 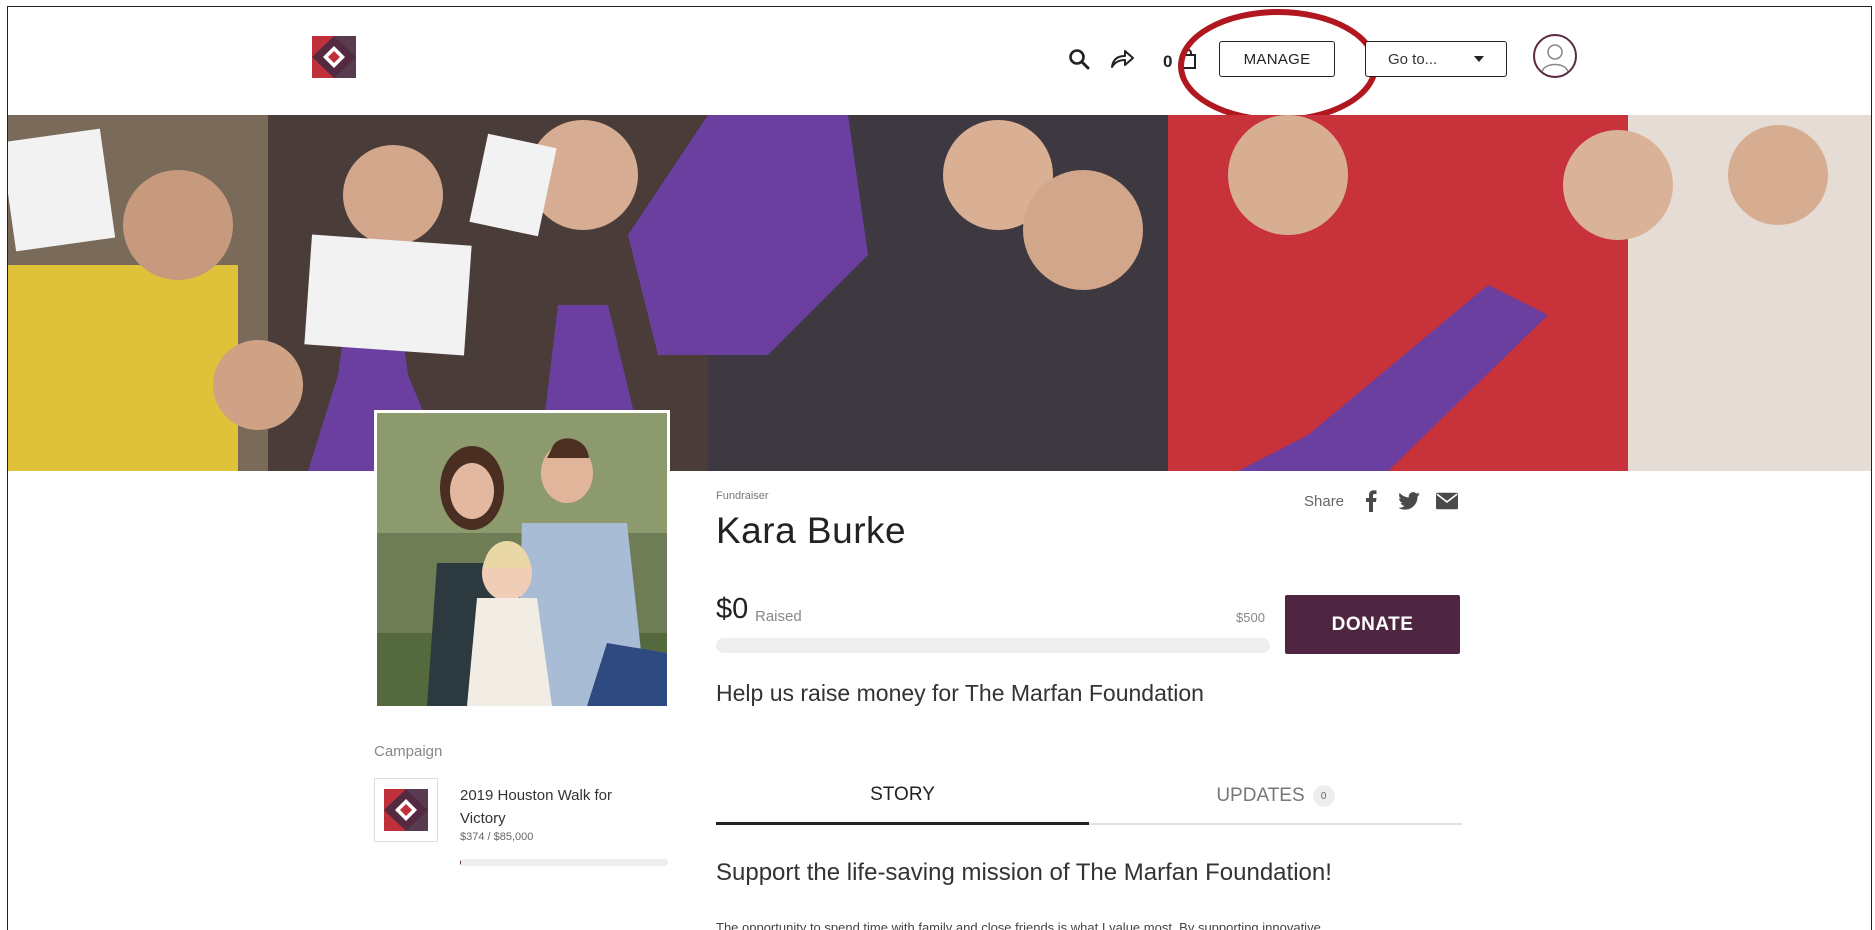 I want to click on donate-button: DONATE, so click(x=1372, y=624).